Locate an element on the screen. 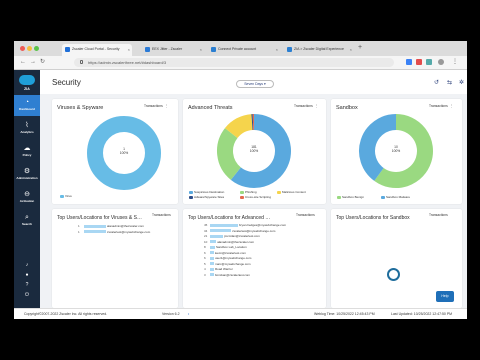 This screenshot has height=360, width=480. search-icon: ⌕ is located at coordinates (27, 217).